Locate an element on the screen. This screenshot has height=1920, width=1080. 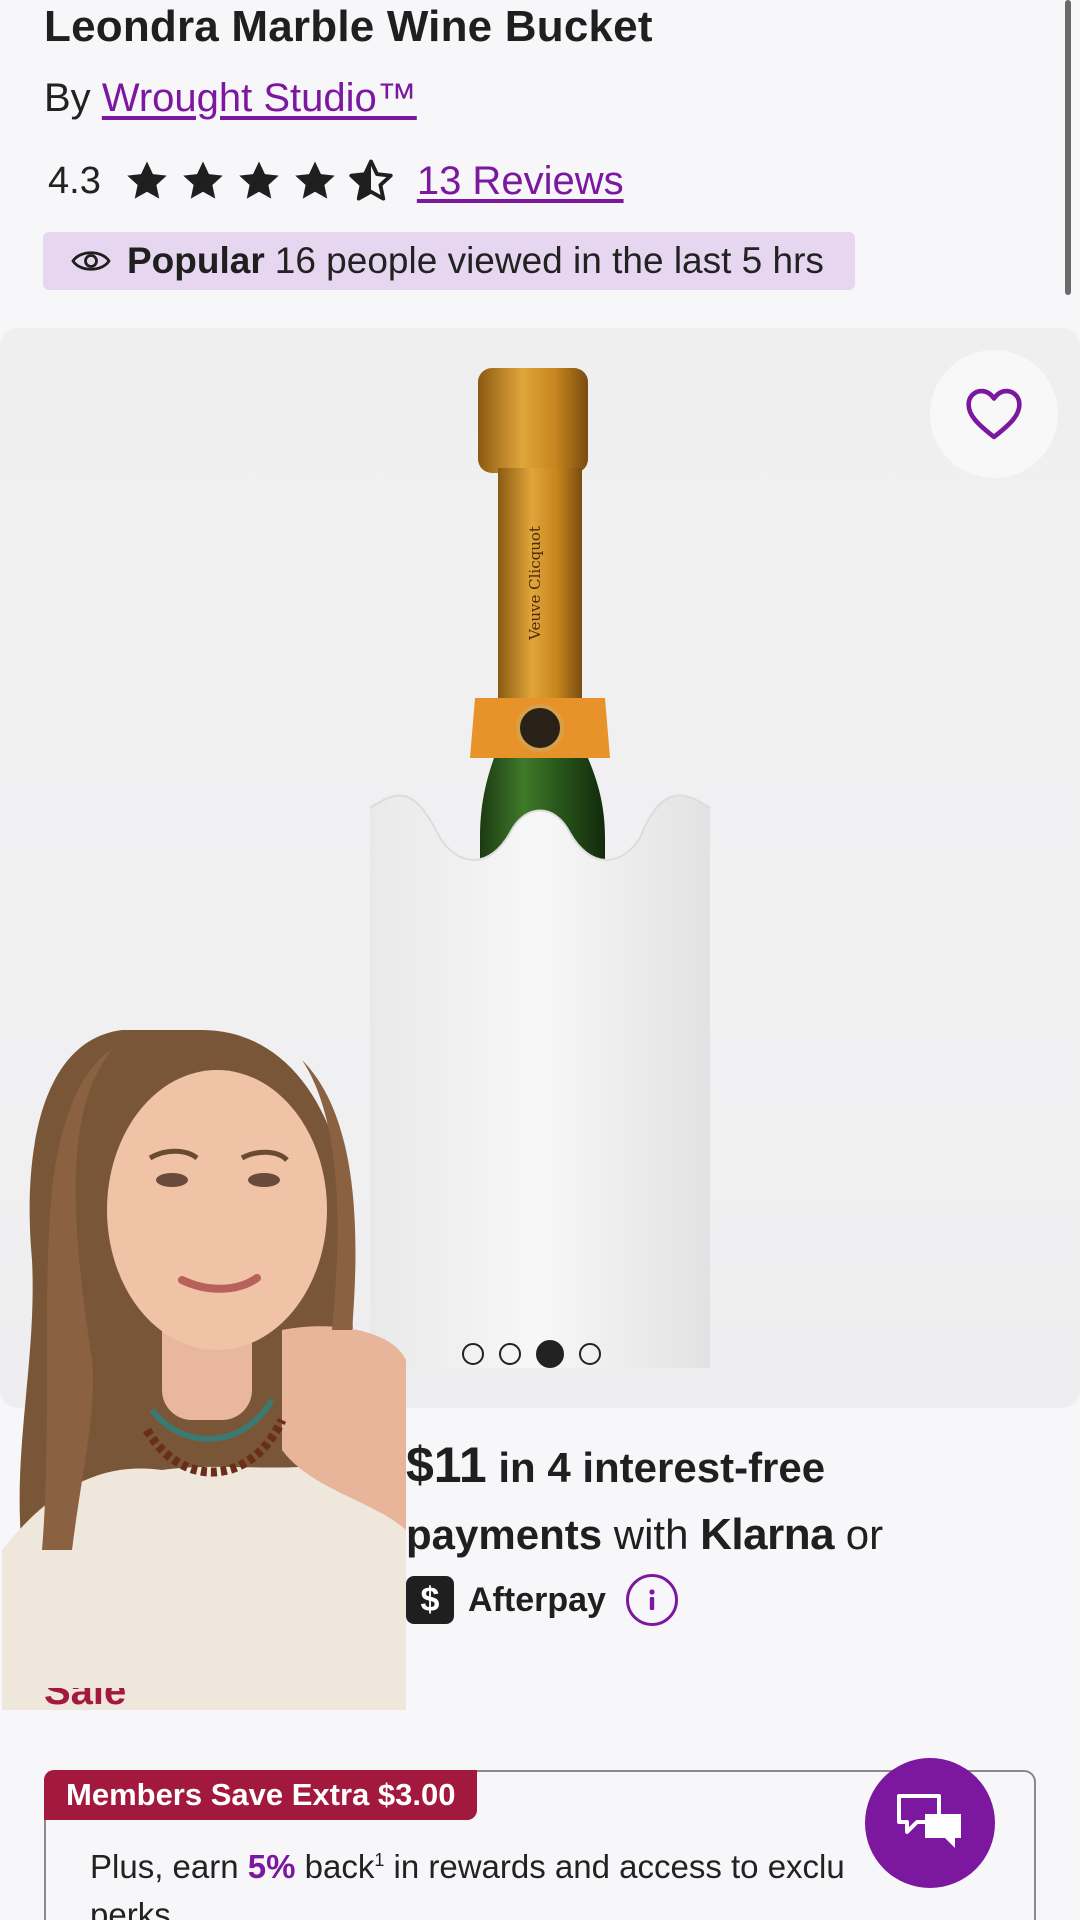
by-prefix: By is located at coordinates (67, 98).